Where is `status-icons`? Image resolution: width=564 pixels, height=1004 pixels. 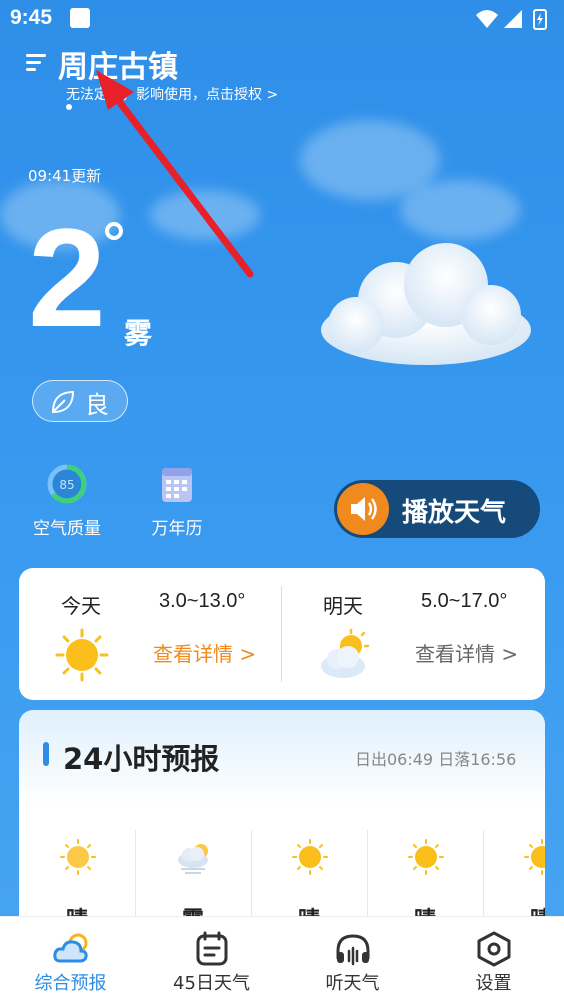 status-icons is located at coordinates (511, 19).